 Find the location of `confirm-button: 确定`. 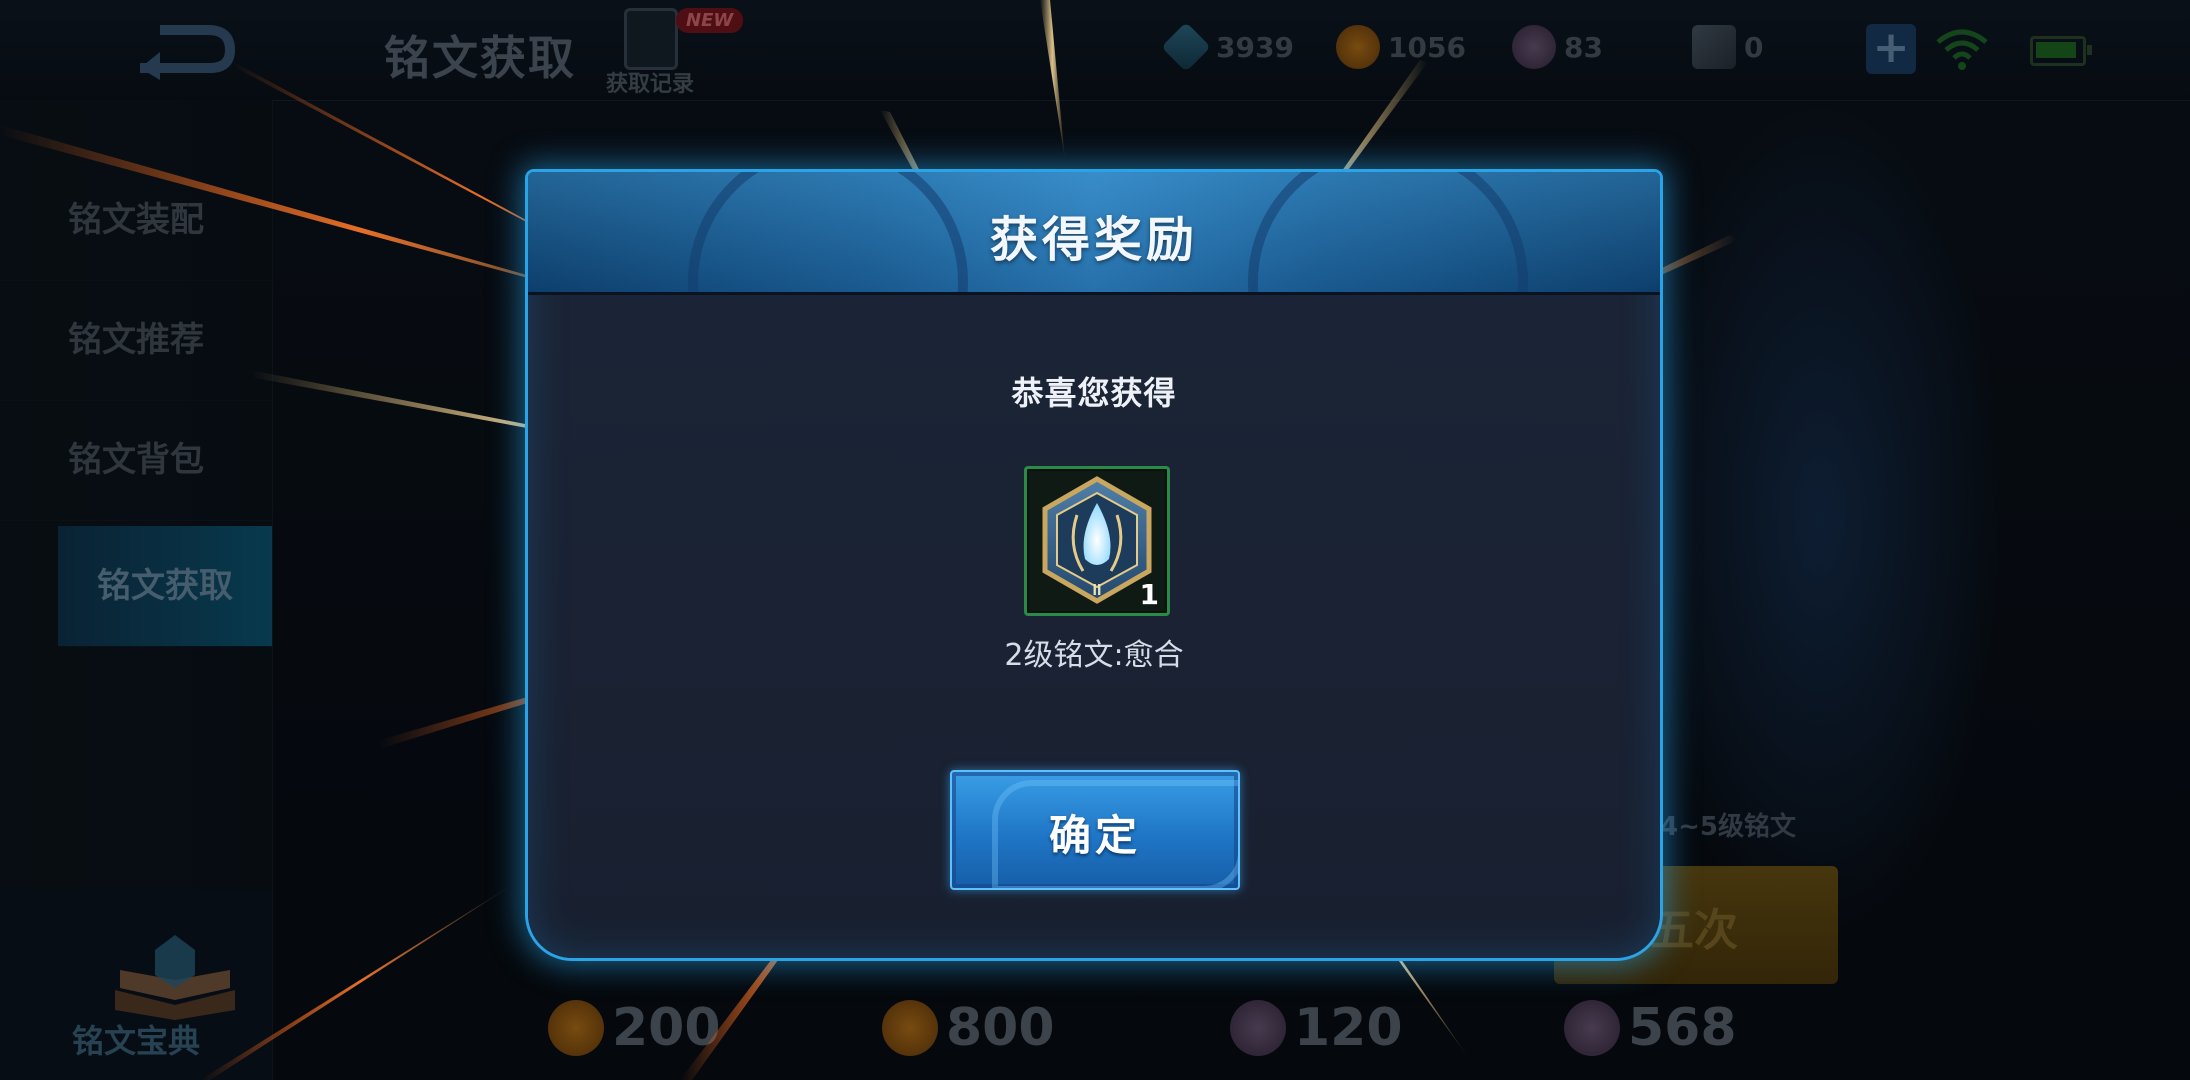

confirm-button: 确定 is located at coordinates (1095, 830).